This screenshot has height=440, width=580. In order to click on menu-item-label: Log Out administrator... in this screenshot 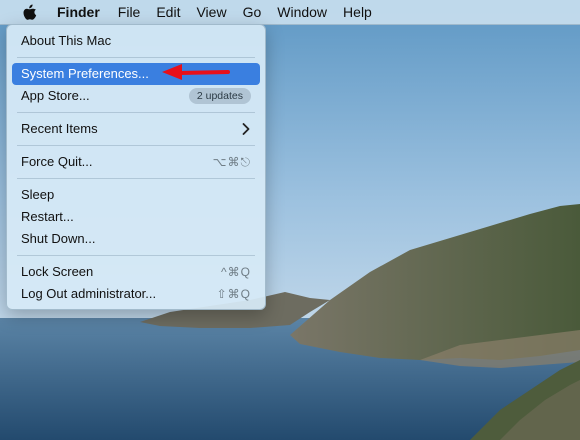, I will do `click(89, 293)`.